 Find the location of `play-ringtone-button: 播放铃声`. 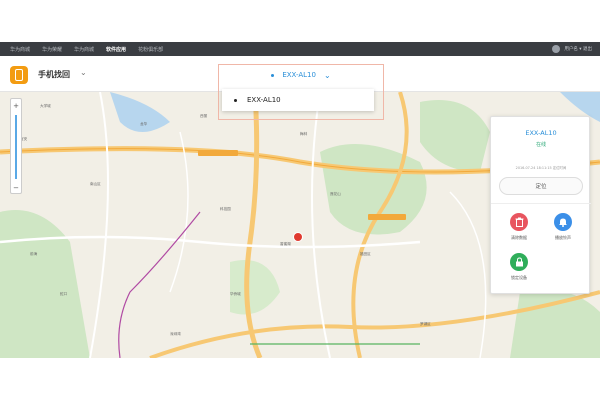

play-ringtone-button: 播放铃声 is located at coordinates (563, 227).